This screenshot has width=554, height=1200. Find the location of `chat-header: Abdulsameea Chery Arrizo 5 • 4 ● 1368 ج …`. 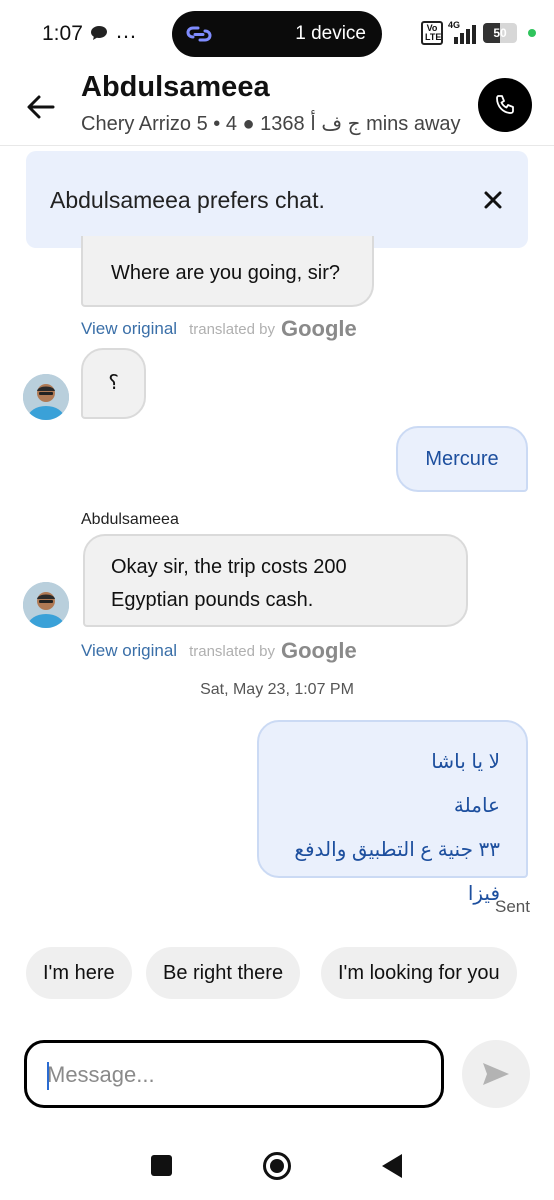

chat-header: Abdulsameea Chery Arrizo 5 • 4 ● 1368 ج … is located at coordinates (277, 107).